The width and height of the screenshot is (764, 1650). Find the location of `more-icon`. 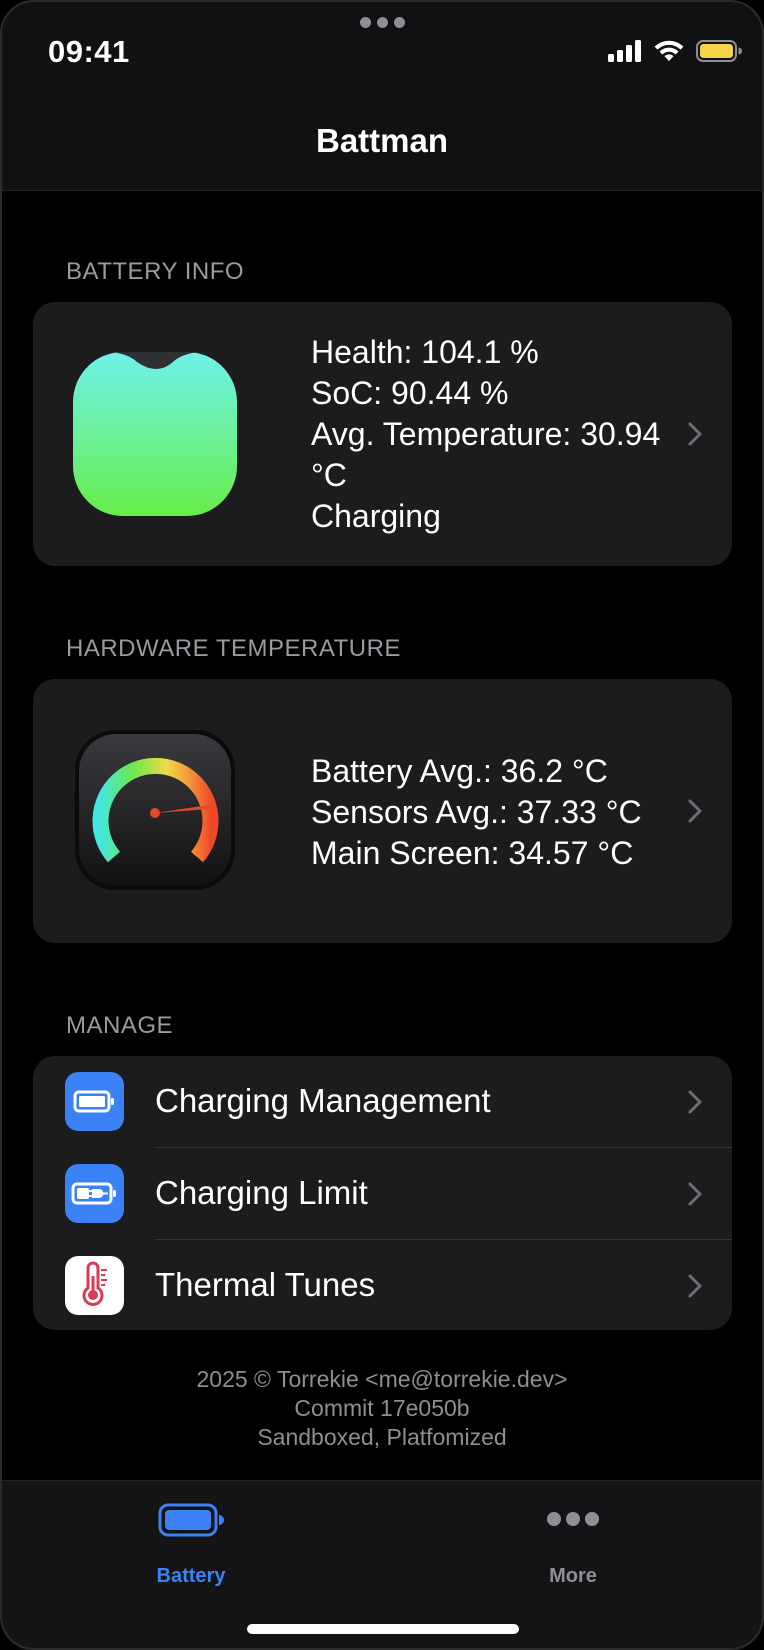

more-icon is located at coordinates (573, 1519).